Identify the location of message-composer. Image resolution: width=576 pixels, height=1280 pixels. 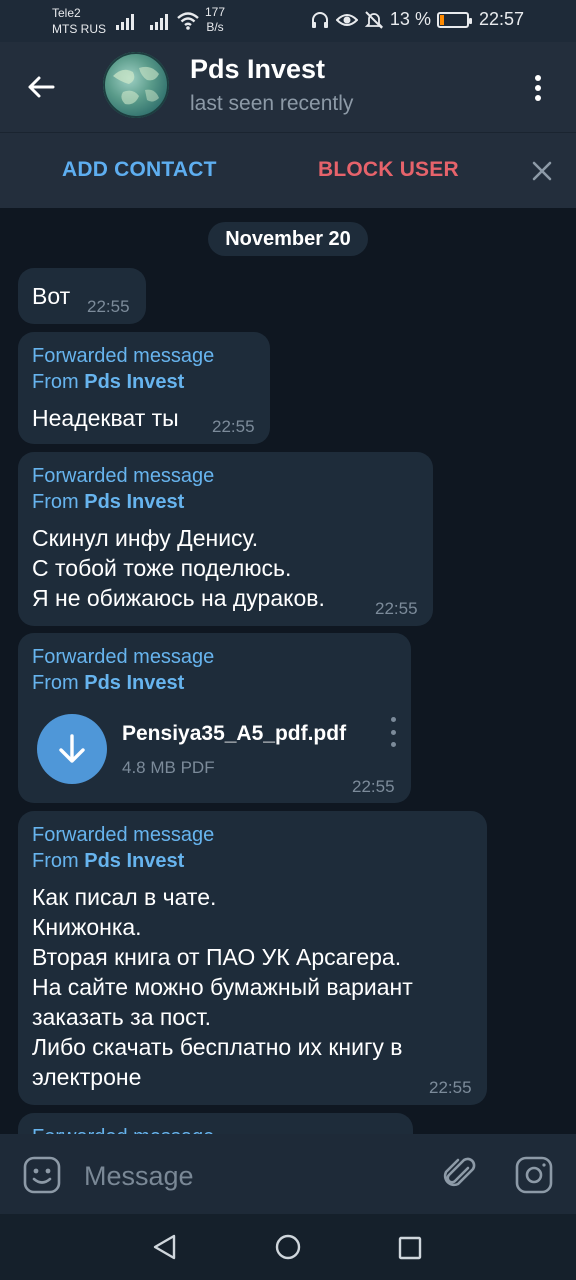
(288, 1174).